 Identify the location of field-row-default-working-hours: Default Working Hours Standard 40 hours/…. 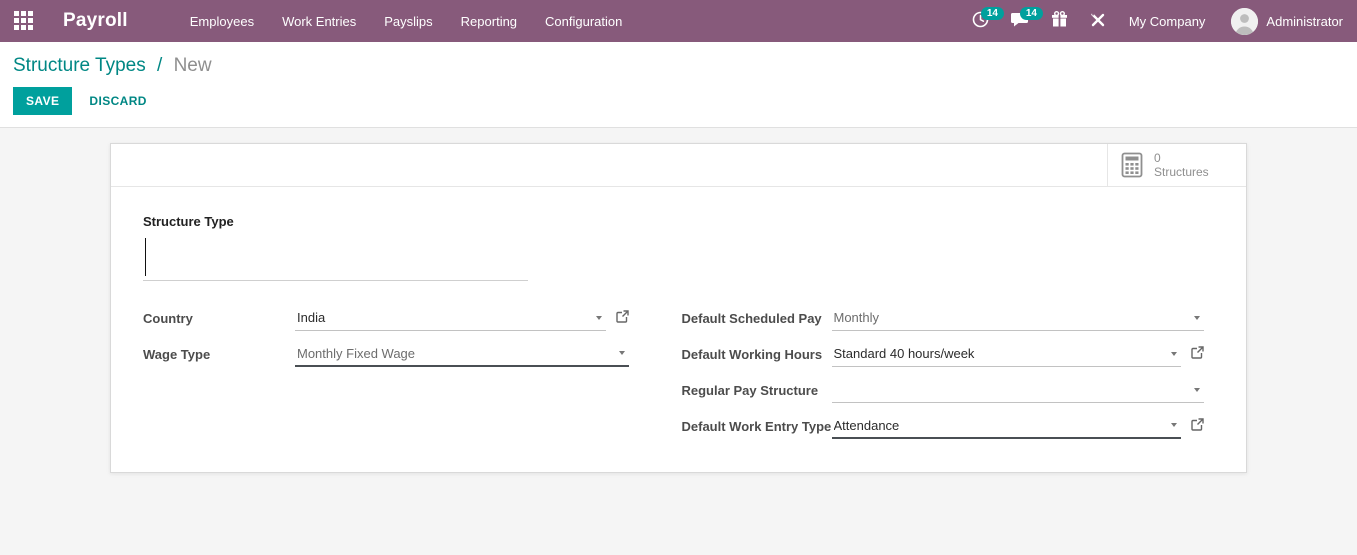
(943, 357).